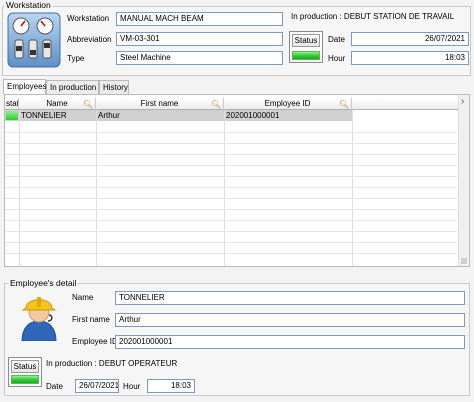 Image resolution: width=474 pixels, height=402 pixels. What do you see at coordinates (25, 379) in the screenshot?
I see `employee-status-indicator` at bounding box center [25, 379].